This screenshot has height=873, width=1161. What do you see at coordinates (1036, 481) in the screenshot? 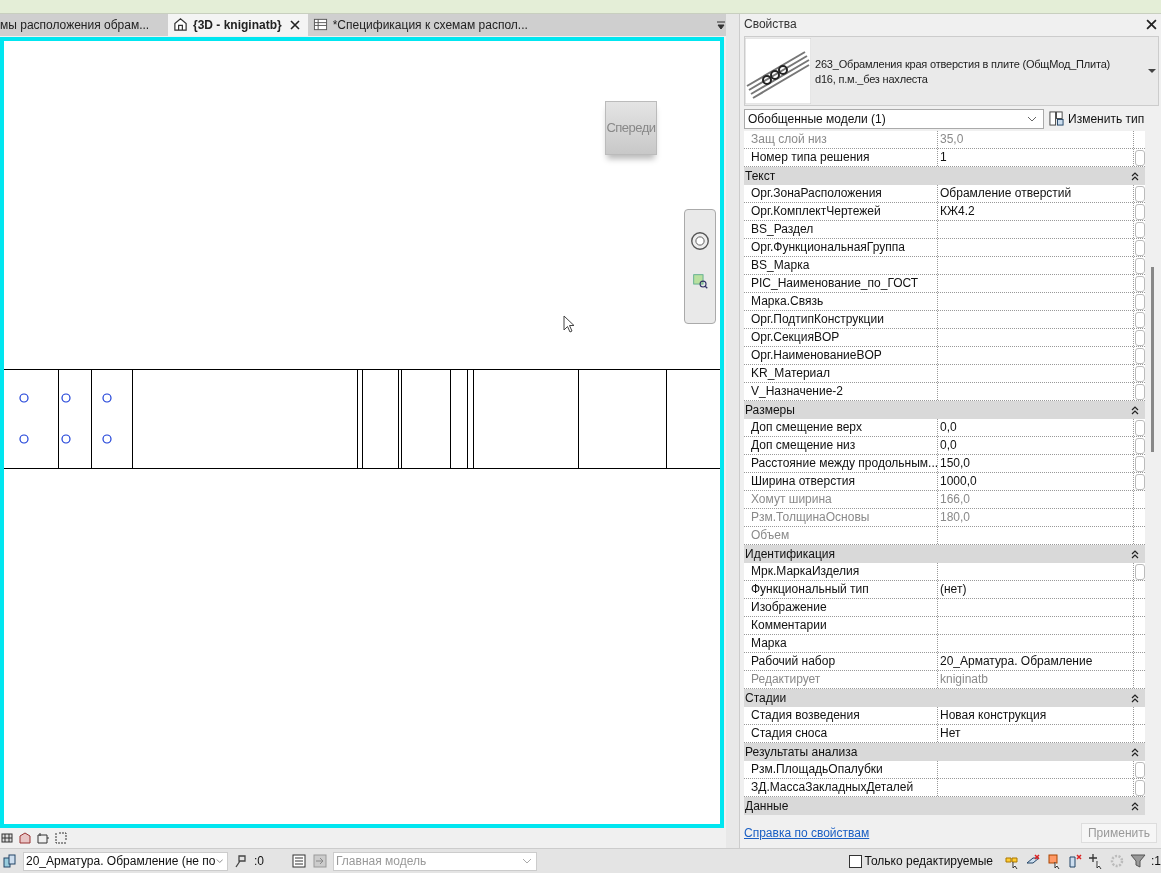
I see `property-value: 1000,0` at bounding box center [1036, 481].